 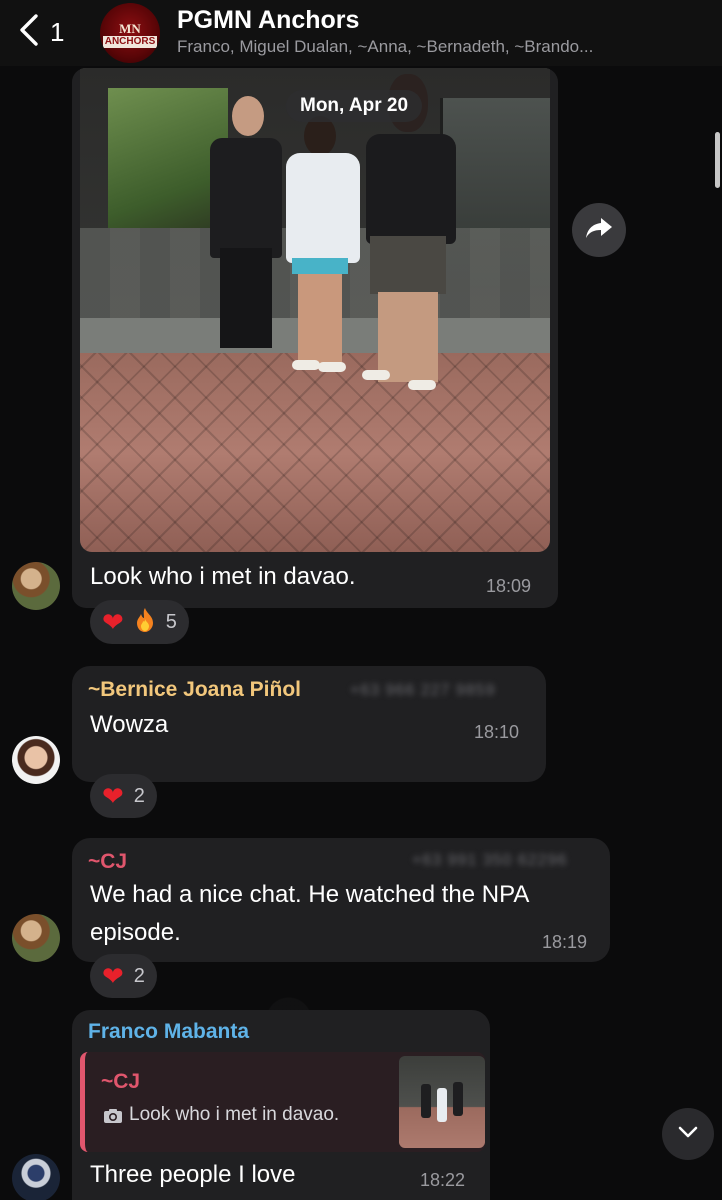 I want to click on message-time: 18:22, so click(x=443, y=1180).